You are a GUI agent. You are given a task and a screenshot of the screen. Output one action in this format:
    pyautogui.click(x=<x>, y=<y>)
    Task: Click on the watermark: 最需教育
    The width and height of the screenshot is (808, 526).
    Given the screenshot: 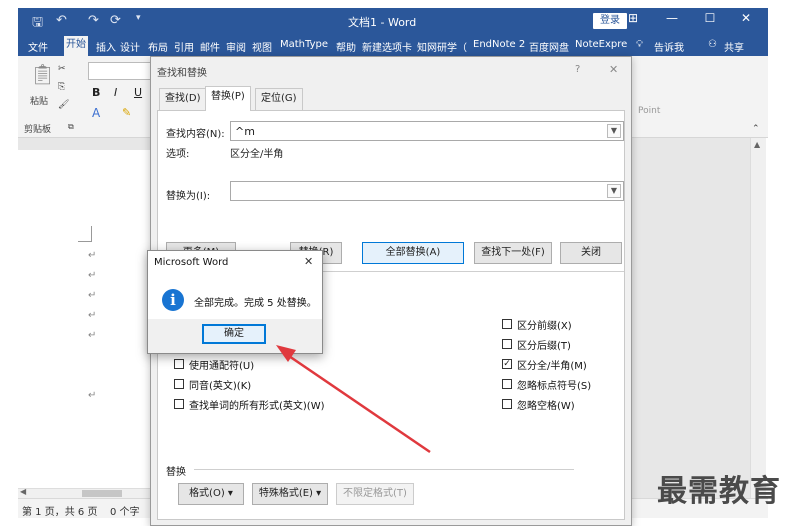 What is the action you would take?
    pyautogui.click(x=719, y=491)
    